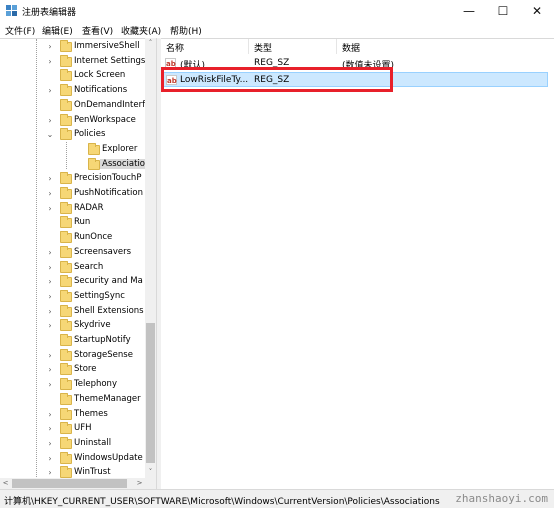  I want to click on menu-view: 查看(V), so click(97, 30).